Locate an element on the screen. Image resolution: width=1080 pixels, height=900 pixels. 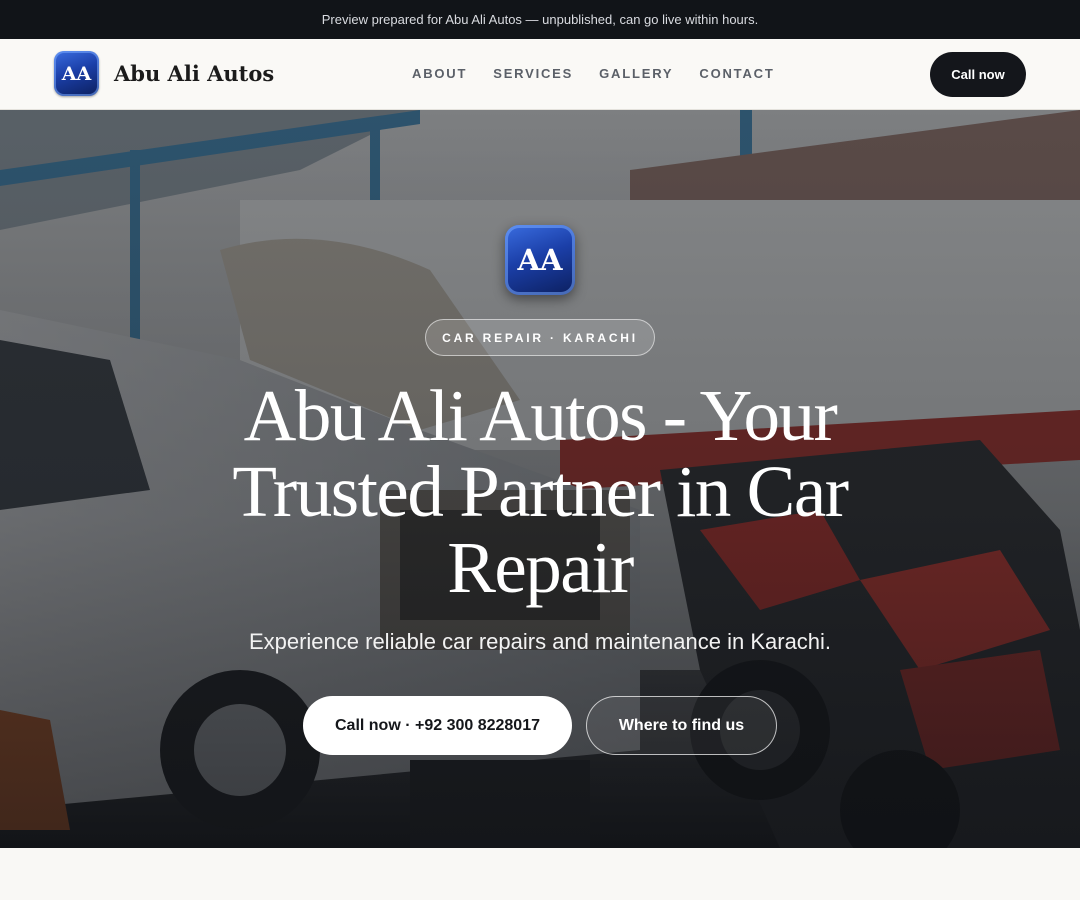
hero-logo-initials: AA is located at coordinates (540, 260).